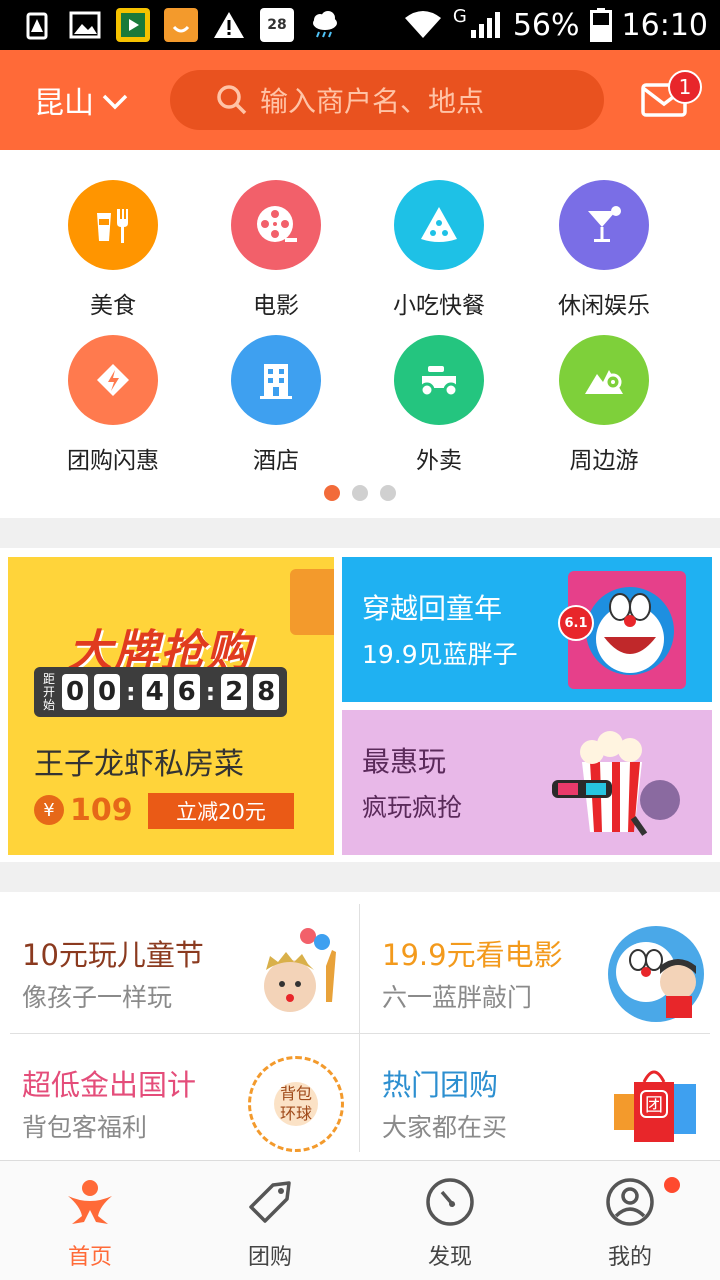  What do you see at coordinates (161, 692) in the screenshot?
I see `countdown-timer: 距开始 0 0 : 4 6 : 2 8` at bounding box center [161, 692].